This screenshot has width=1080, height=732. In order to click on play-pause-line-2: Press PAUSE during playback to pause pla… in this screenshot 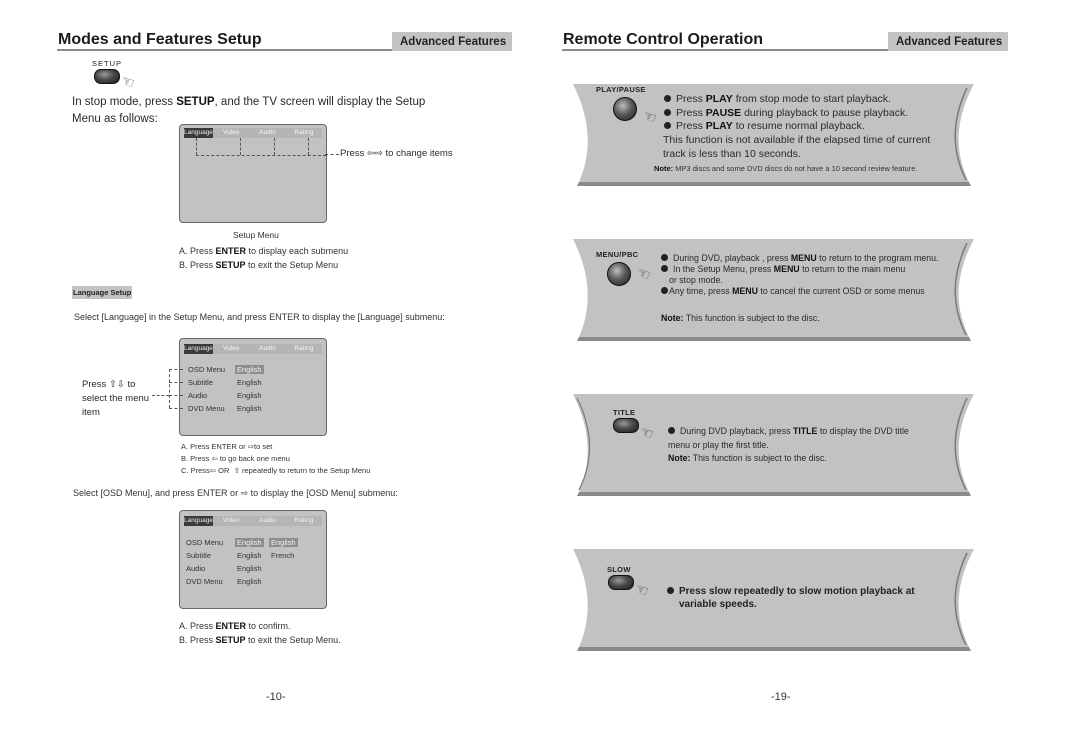, I will do `click(786, 114)`.